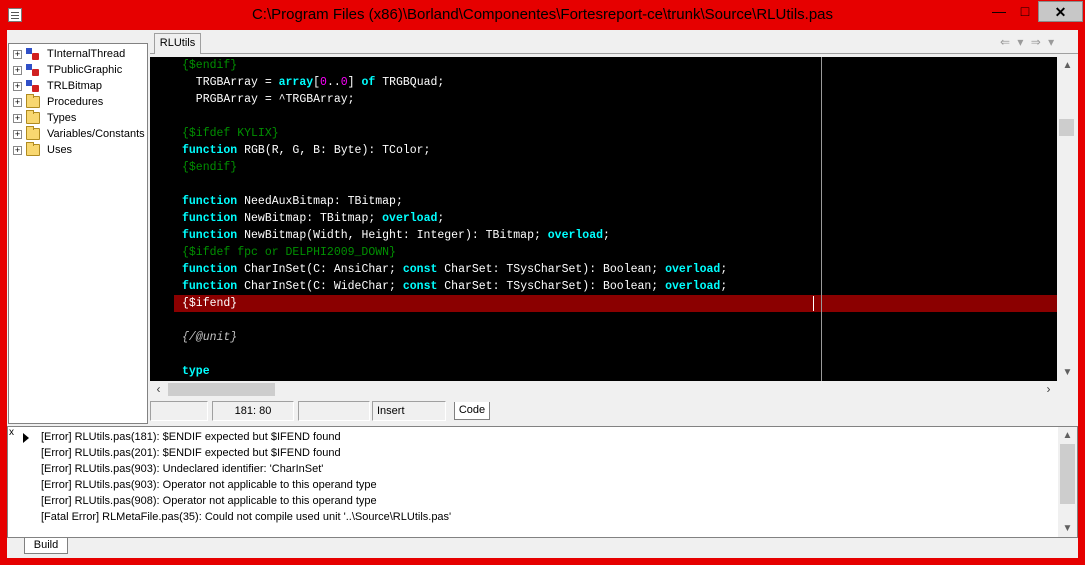 Image resolution: width=1085 pixels, height=565 pixels. I want to click on current-message-pointer-icon, so click(26, 438).